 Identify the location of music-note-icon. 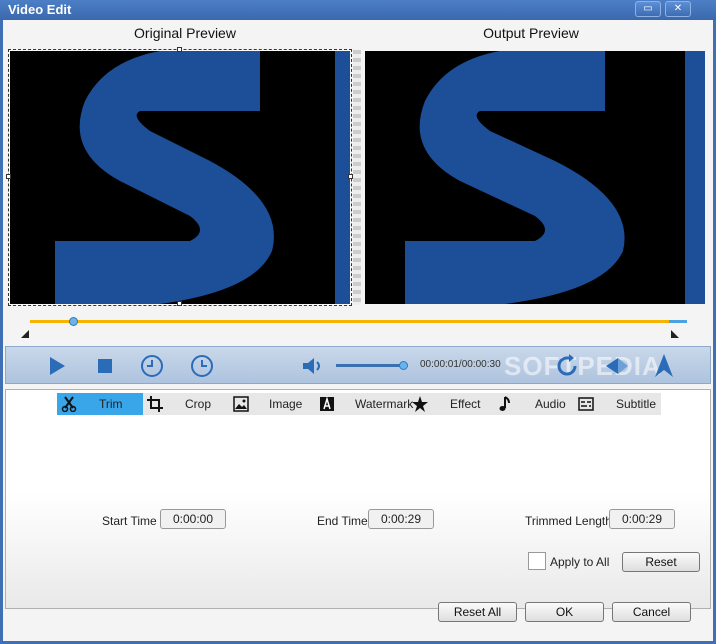
(505, 404).